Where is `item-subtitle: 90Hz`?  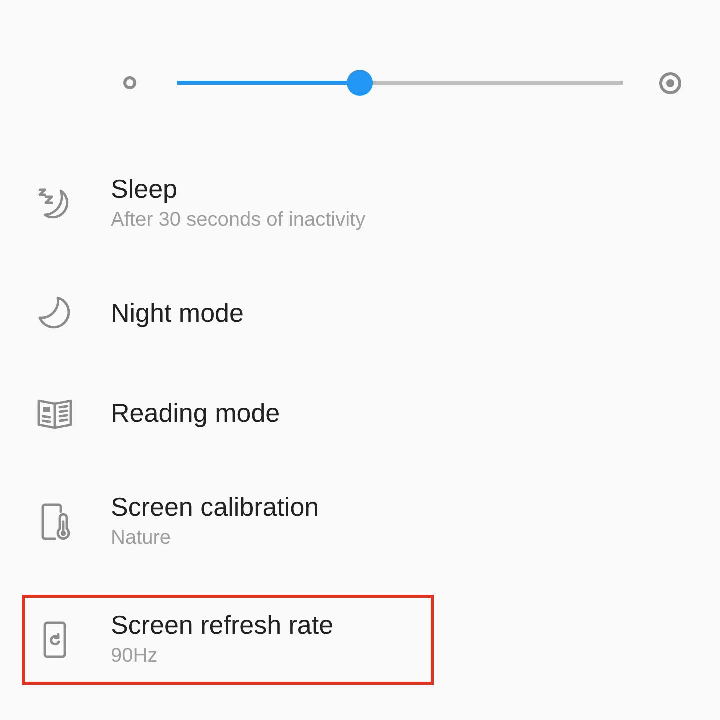
item-subtitle: 90Hz is located at coordinates (135, 656).